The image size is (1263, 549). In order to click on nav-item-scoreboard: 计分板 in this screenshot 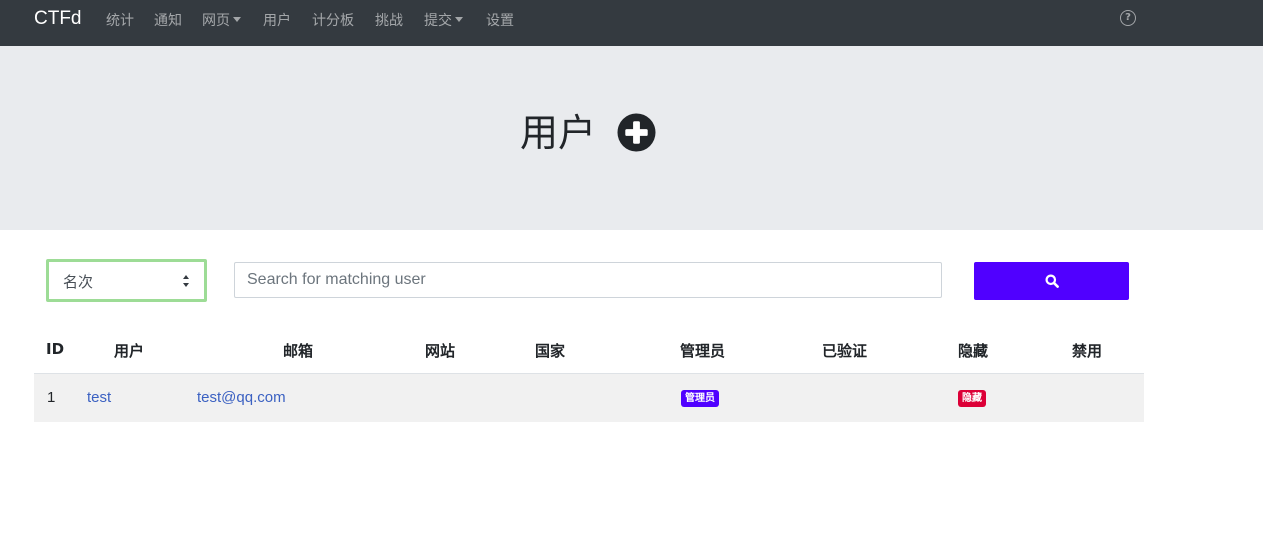, I will do `click(333, 20)`.